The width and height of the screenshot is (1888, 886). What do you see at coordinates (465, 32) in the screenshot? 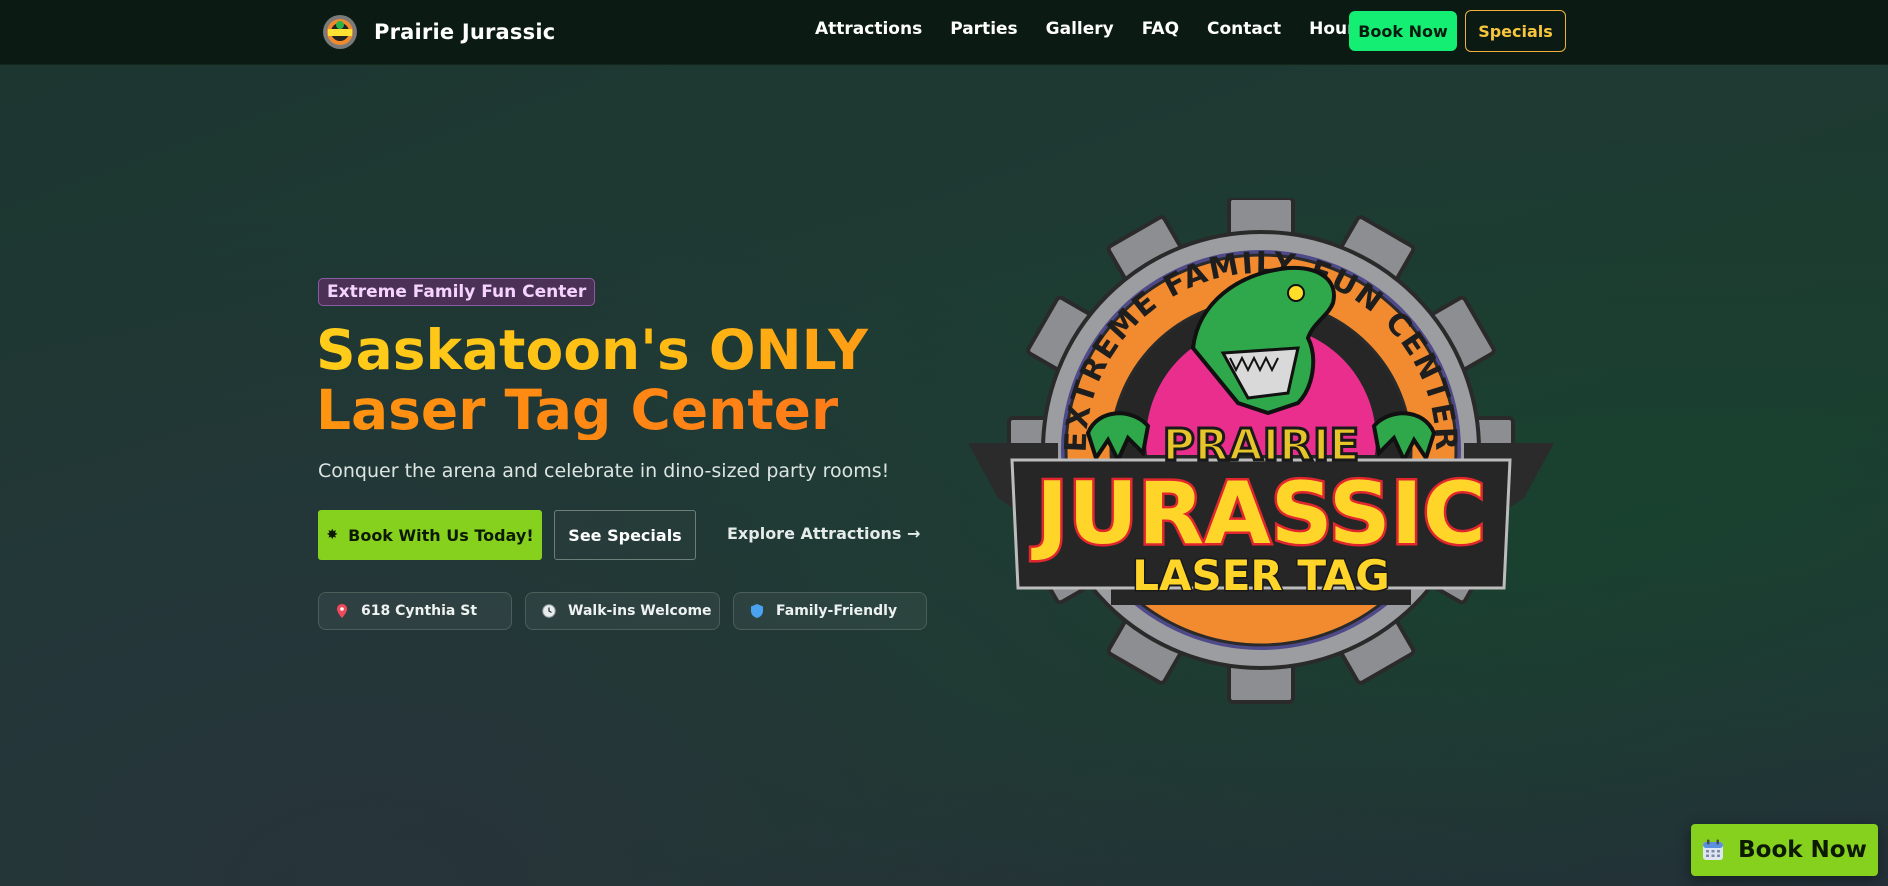
I see `brand-name: Prairie Jurassic` at bounding box center [465, 32].